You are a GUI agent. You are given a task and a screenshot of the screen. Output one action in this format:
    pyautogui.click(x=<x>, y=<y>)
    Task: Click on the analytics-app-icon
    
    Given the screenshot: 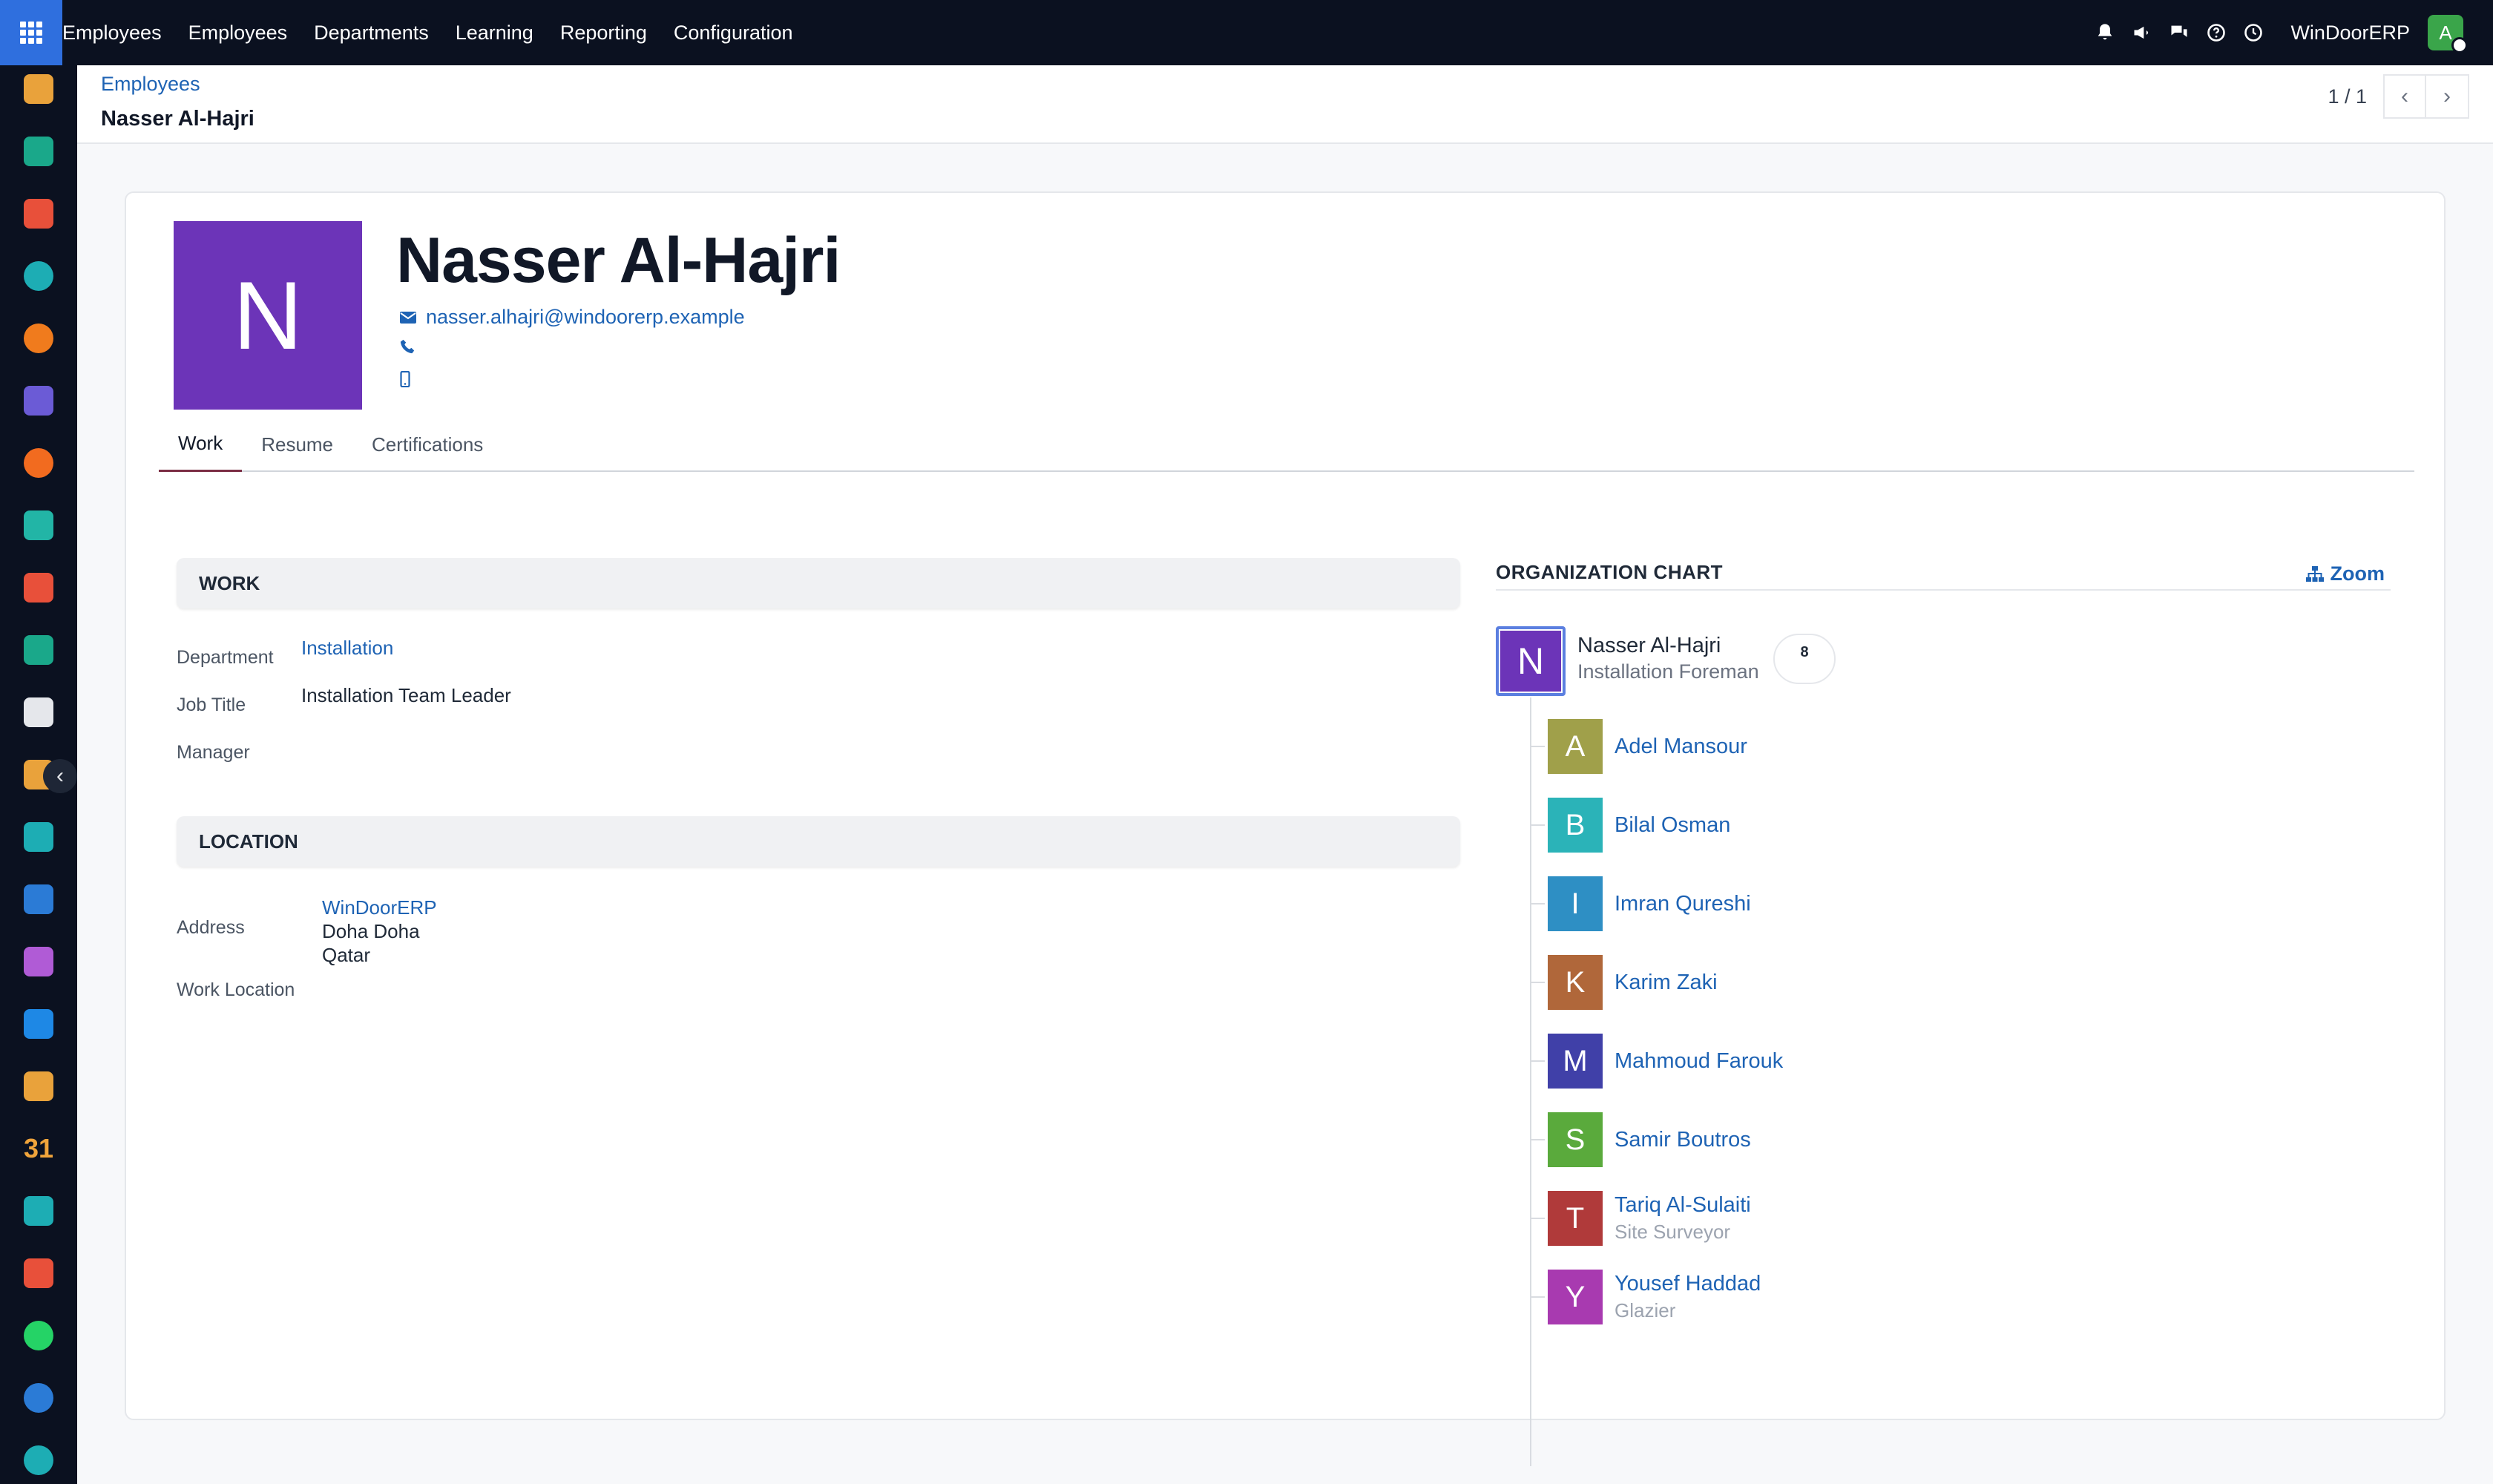 What is the action you would take?
    pyautogui.click(x=38, y=588)
    